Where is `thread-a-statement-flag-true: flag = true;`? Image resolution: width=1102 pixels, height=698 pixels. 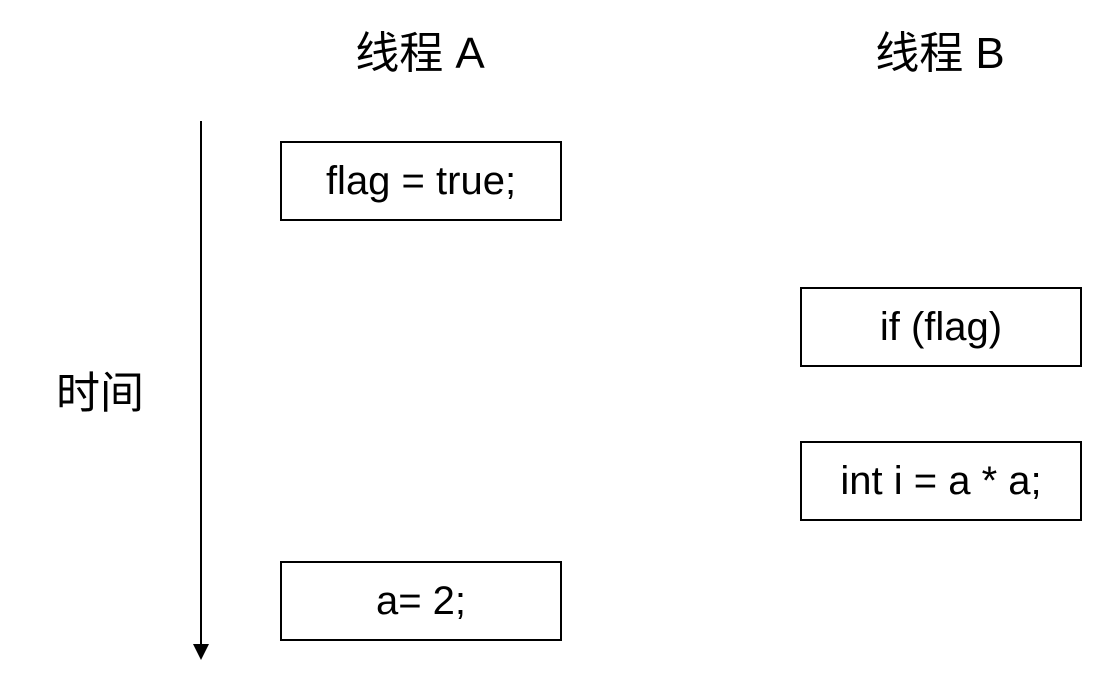 thread-a-statement-flag-true: flag = true; is located at coordinates (421, 181).